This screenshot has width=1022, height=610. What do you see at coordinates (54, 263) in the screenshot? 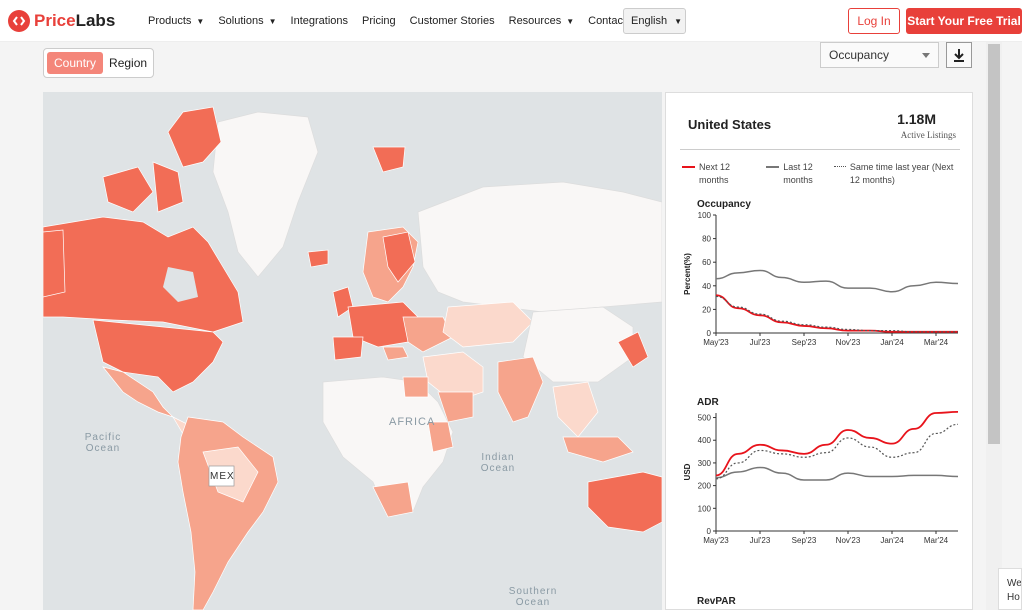
I see `alaska` at bounding box center [54, 263].